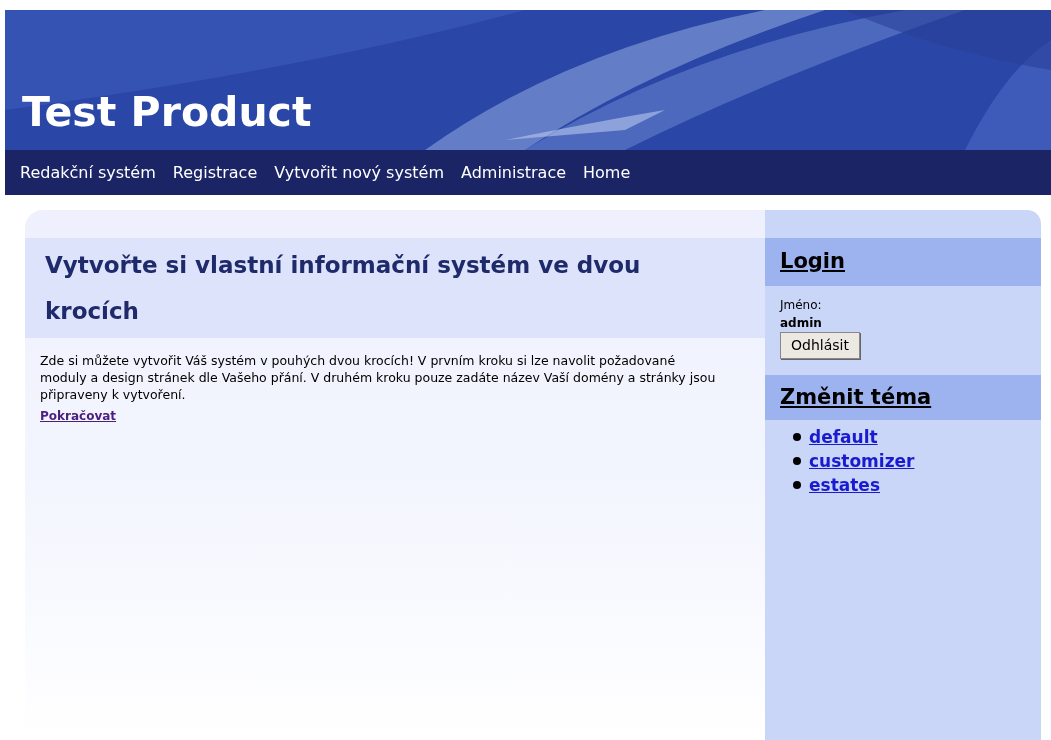  Describe the element at coordinates (88, 172) in the screenshot. I see `nav-link: Redakční systém` at that location.